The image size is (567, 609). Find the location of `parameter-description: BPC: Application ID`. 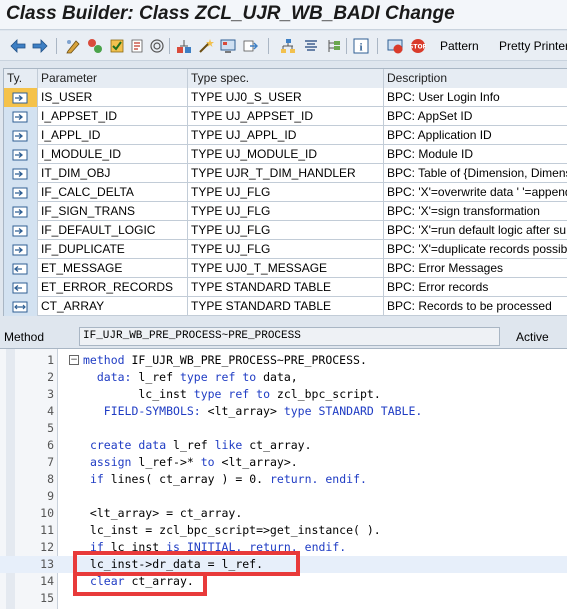

parameter-description: BPC: Application ID is located at coordinates (475, 135).